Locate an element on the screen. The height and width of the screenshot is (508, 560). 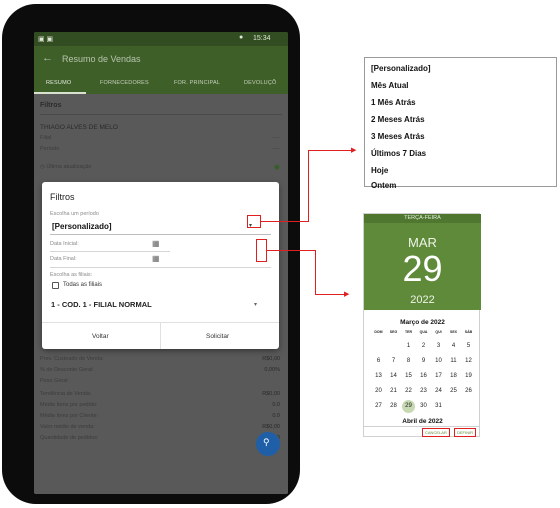
calendar-day: 9 is located at coordinates (423, 361).